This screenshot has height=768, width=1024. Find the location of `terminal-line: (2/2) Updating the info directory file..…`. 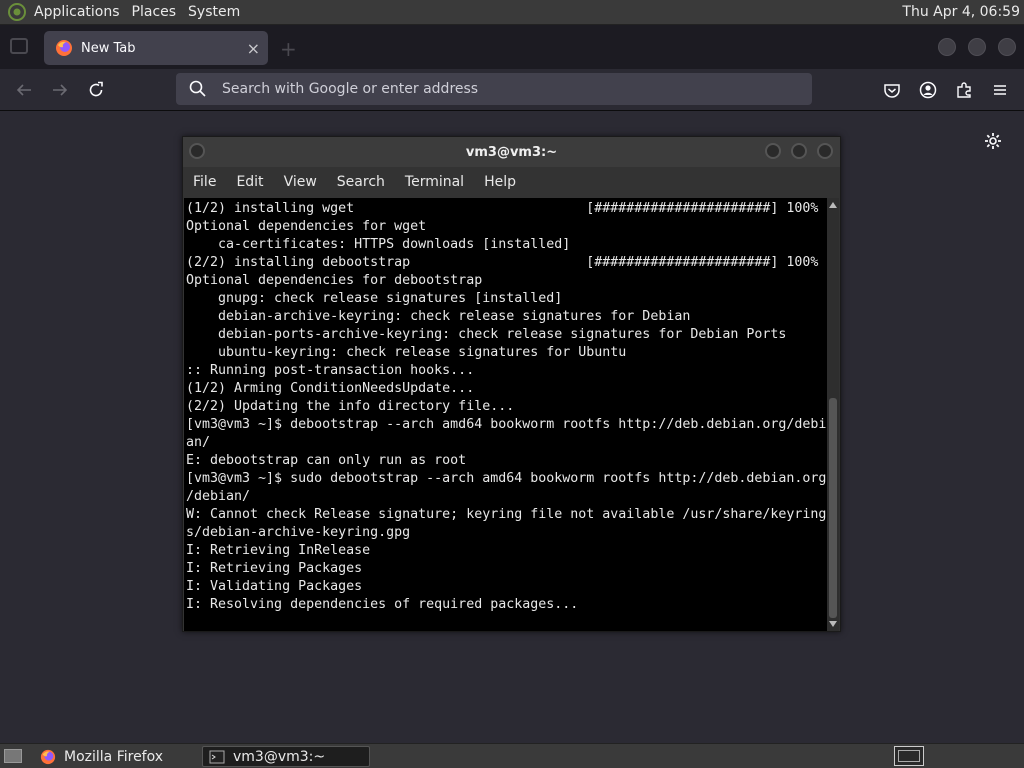

terminal-line: (2/2) Updating the info directory file..… is located at coordinates (350, 406).